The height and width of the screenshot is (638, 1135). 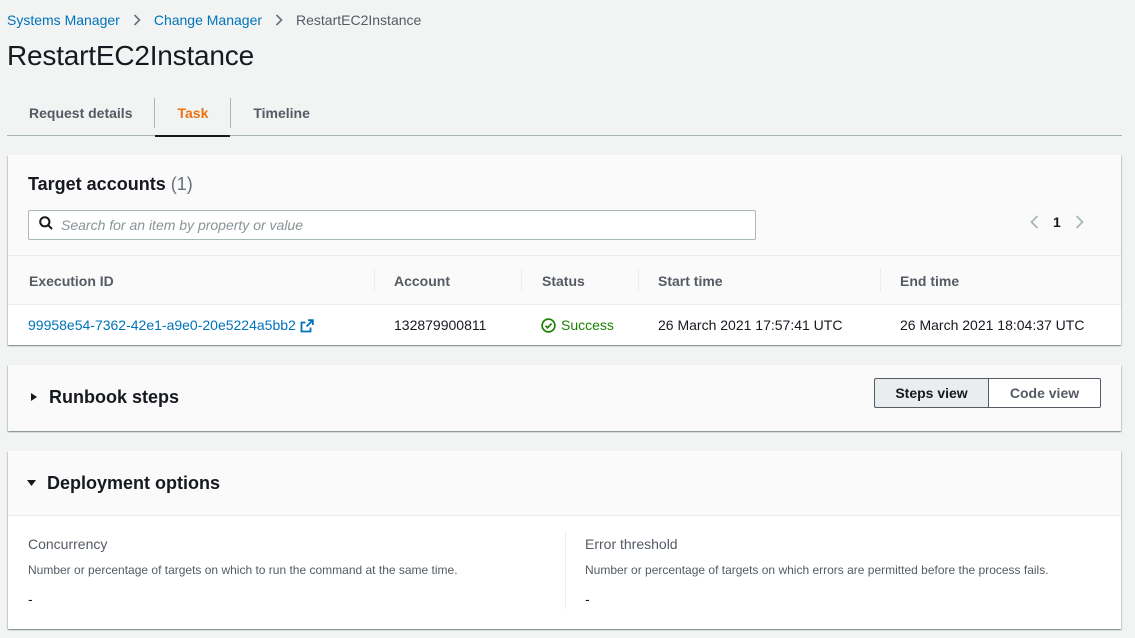 I want to click on column-header-execution-id: Execution ID, so click(x=71, y=281).